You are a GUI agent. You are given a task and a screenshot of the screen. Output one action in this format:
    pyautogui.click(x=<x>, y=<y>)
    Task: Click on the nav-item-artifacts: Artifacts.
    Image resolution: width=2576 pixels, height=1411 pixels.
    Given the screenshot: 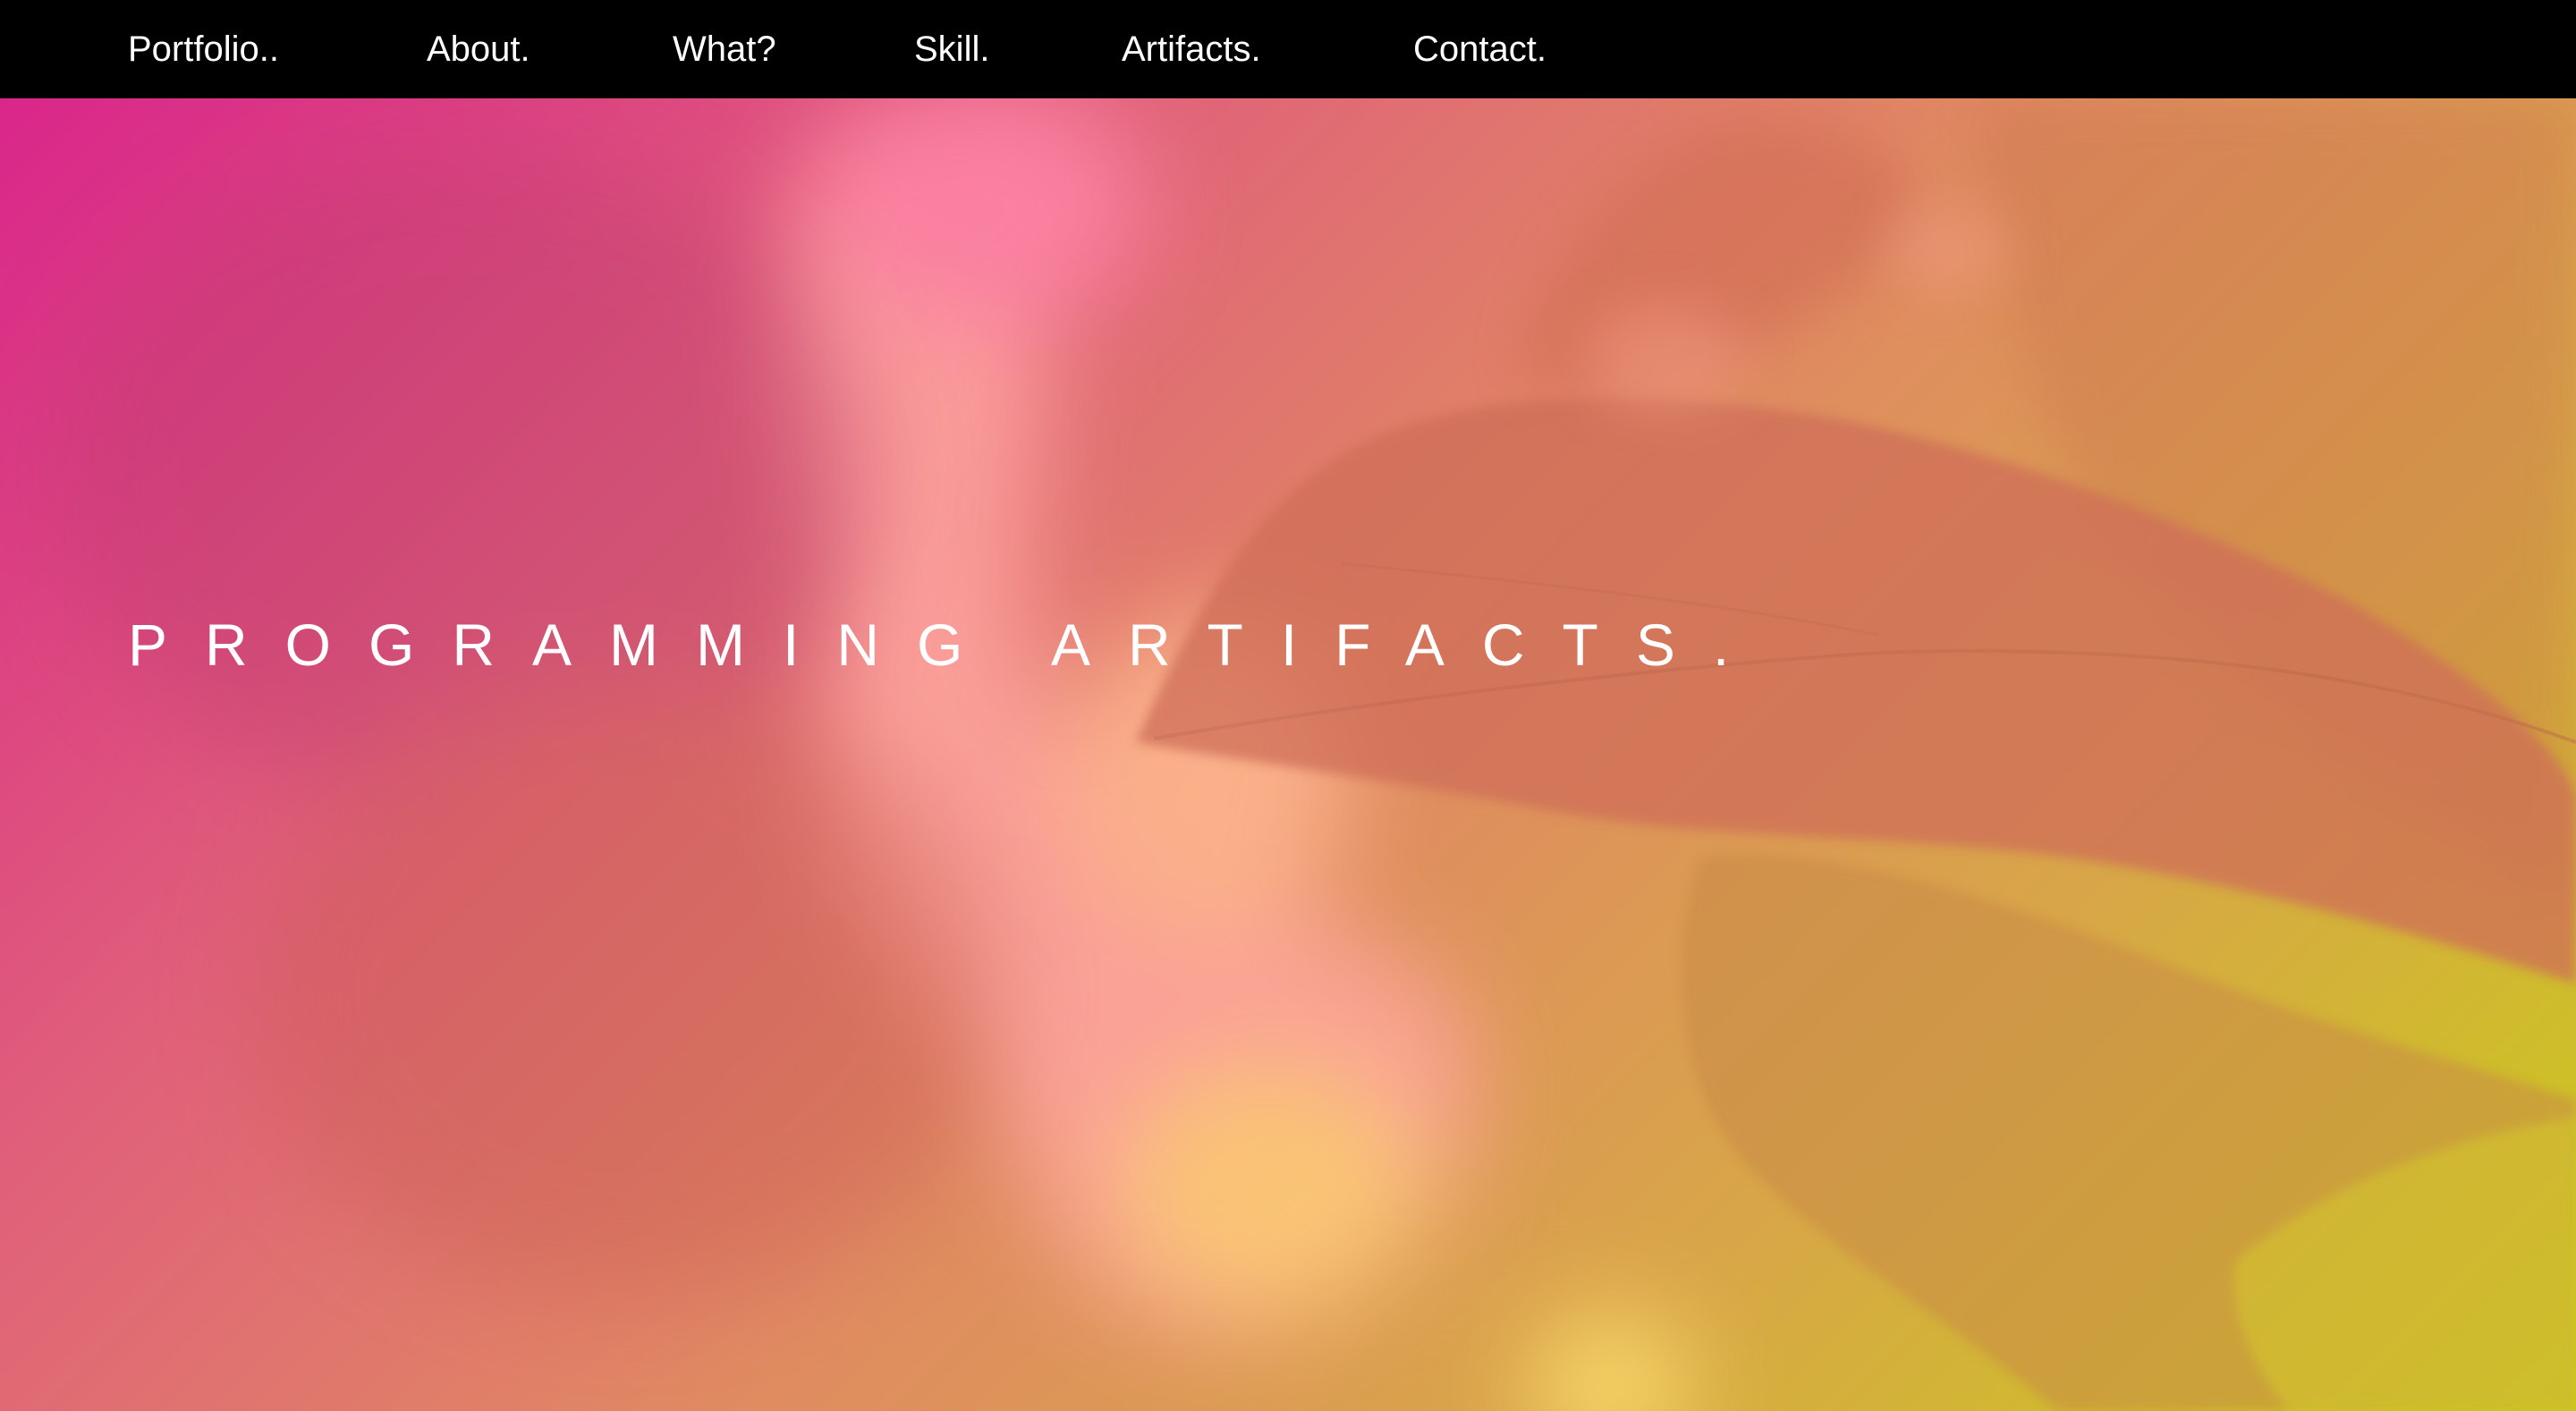 What is the action you would take?
    pyautogui.click(x=1191, y=49)
    